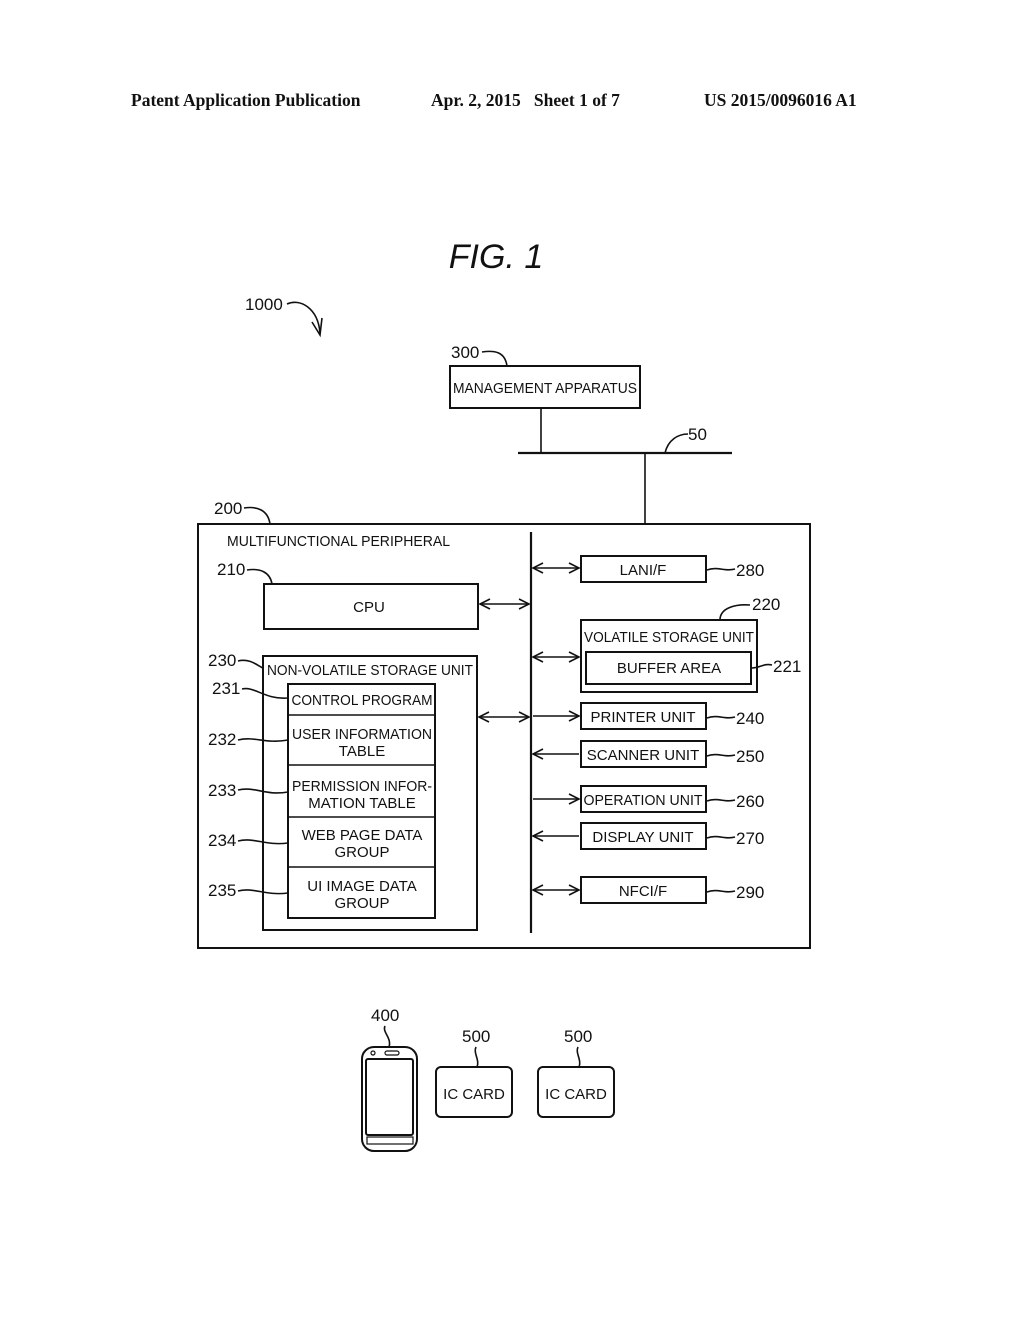  I want to click on ref-220: 220, so click(766, 604).